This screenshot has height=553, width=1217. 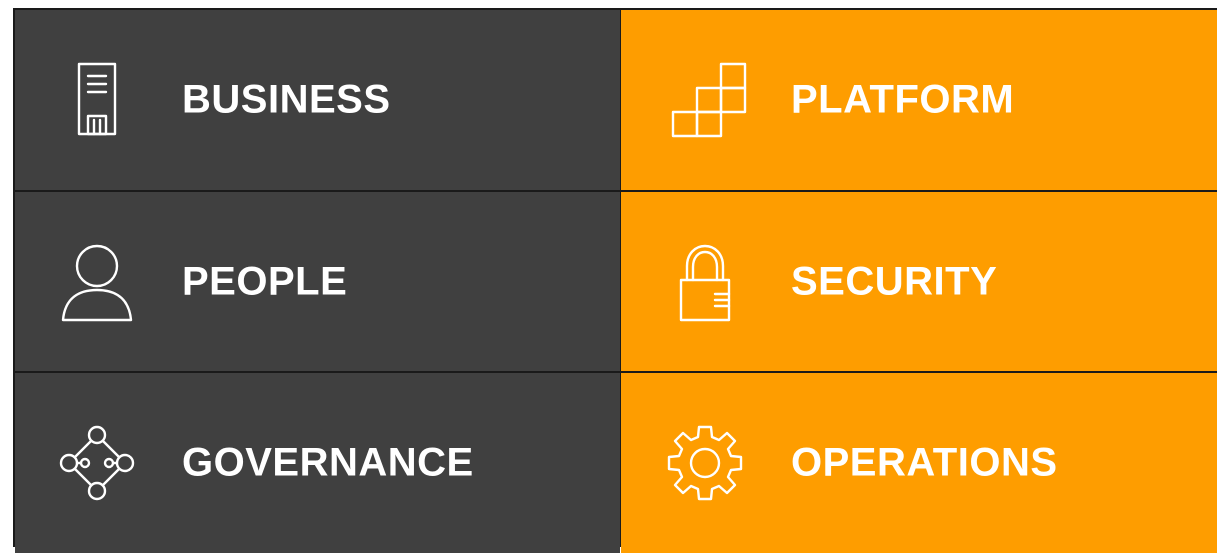 What do you see at coordinates (286, 99) in the screenshot?
I see `tile-label-business: BUSINESS` at bounding box center [286, 99].